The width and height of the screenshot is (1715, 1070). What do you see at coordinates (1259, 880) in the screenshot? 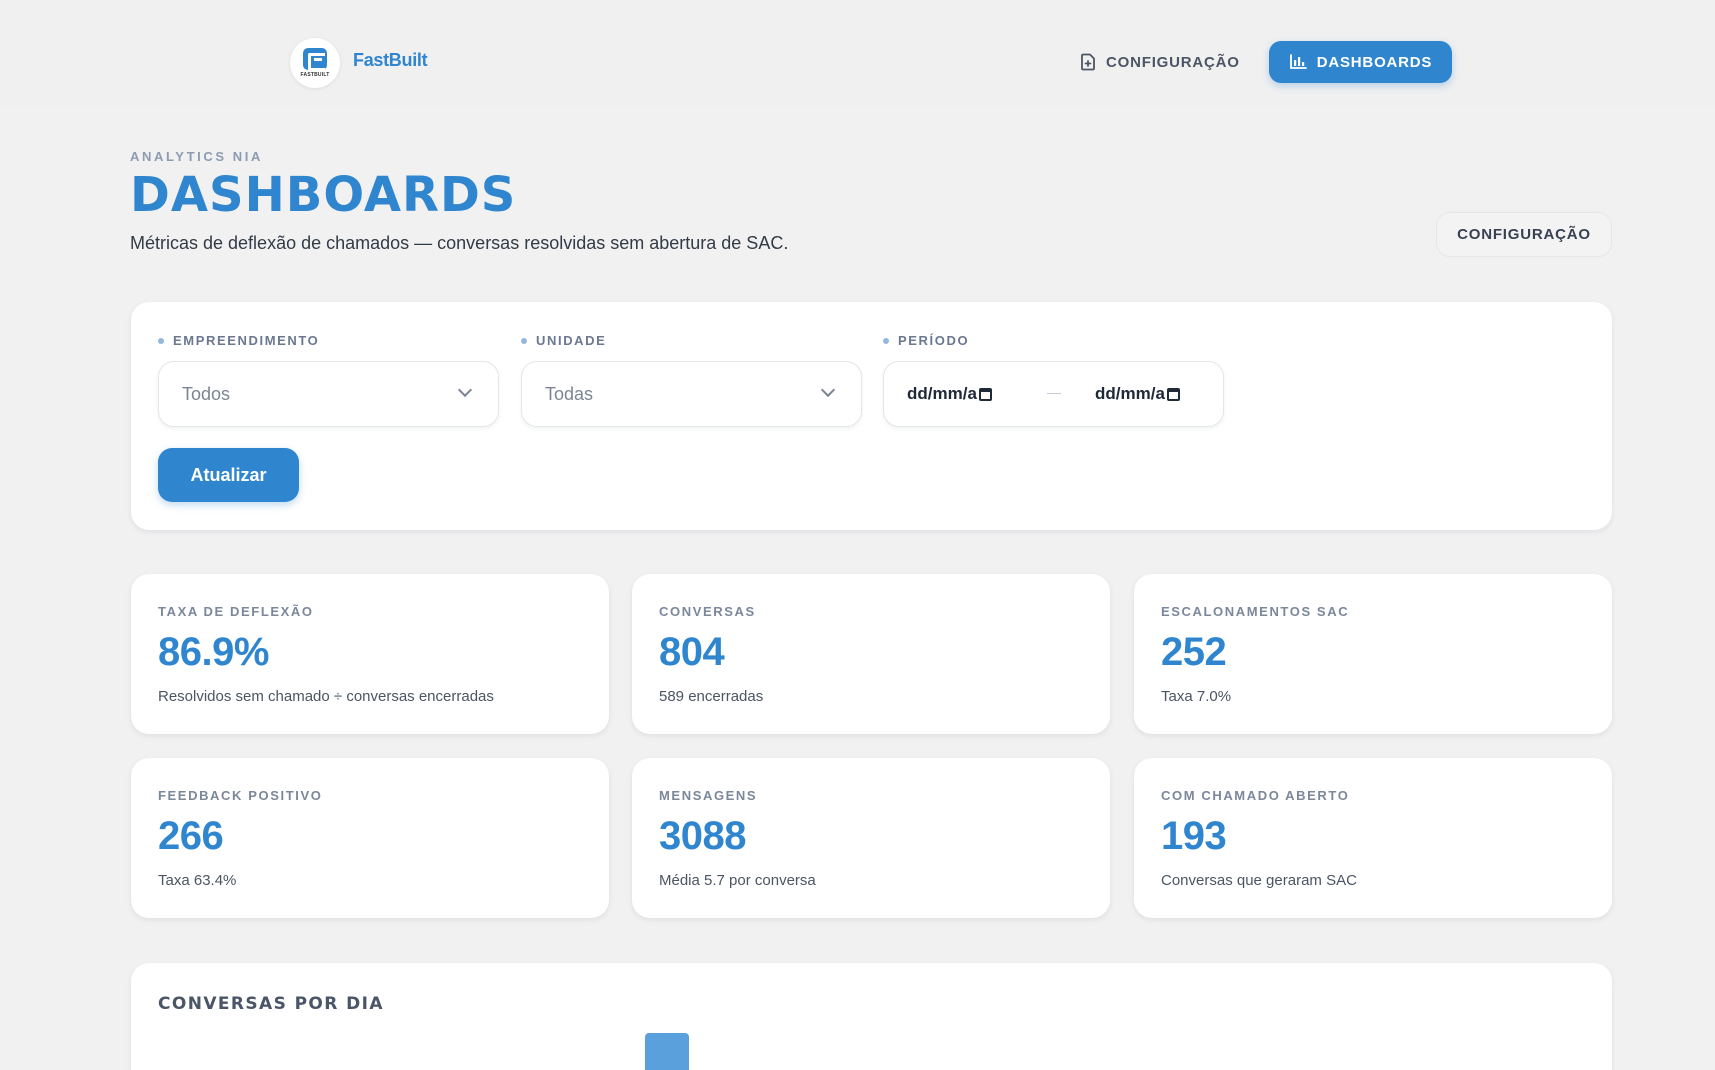
I see `kpi-description: Conversas que geraram SAC` at bounding box center [1259, 880].